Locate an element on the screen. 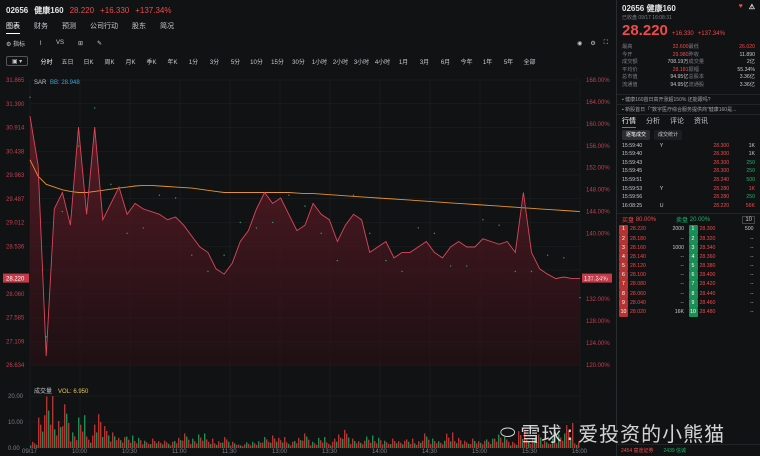 This screenshot has width=760, height=456. settings-icon: ⚙ is located at coordinates (592, 43).